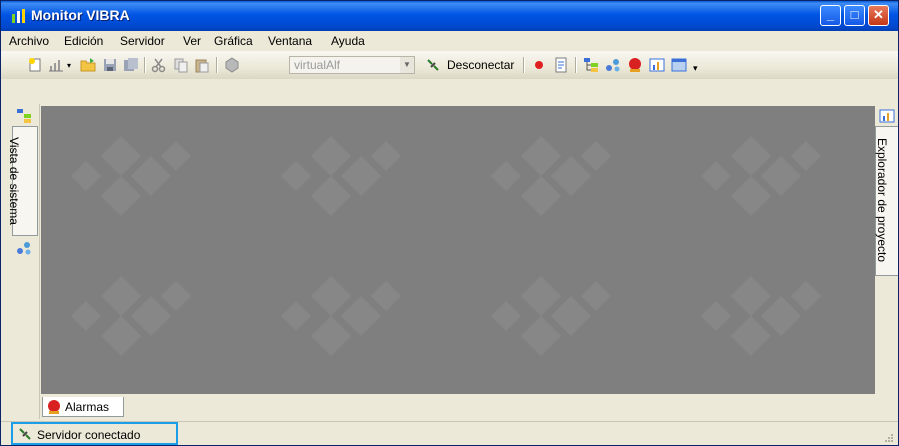 The width and height of the screenshot is (899, 446). Describe the element at coordinates (159, 65) in the screenshot. I see `cut-icon` at that location.